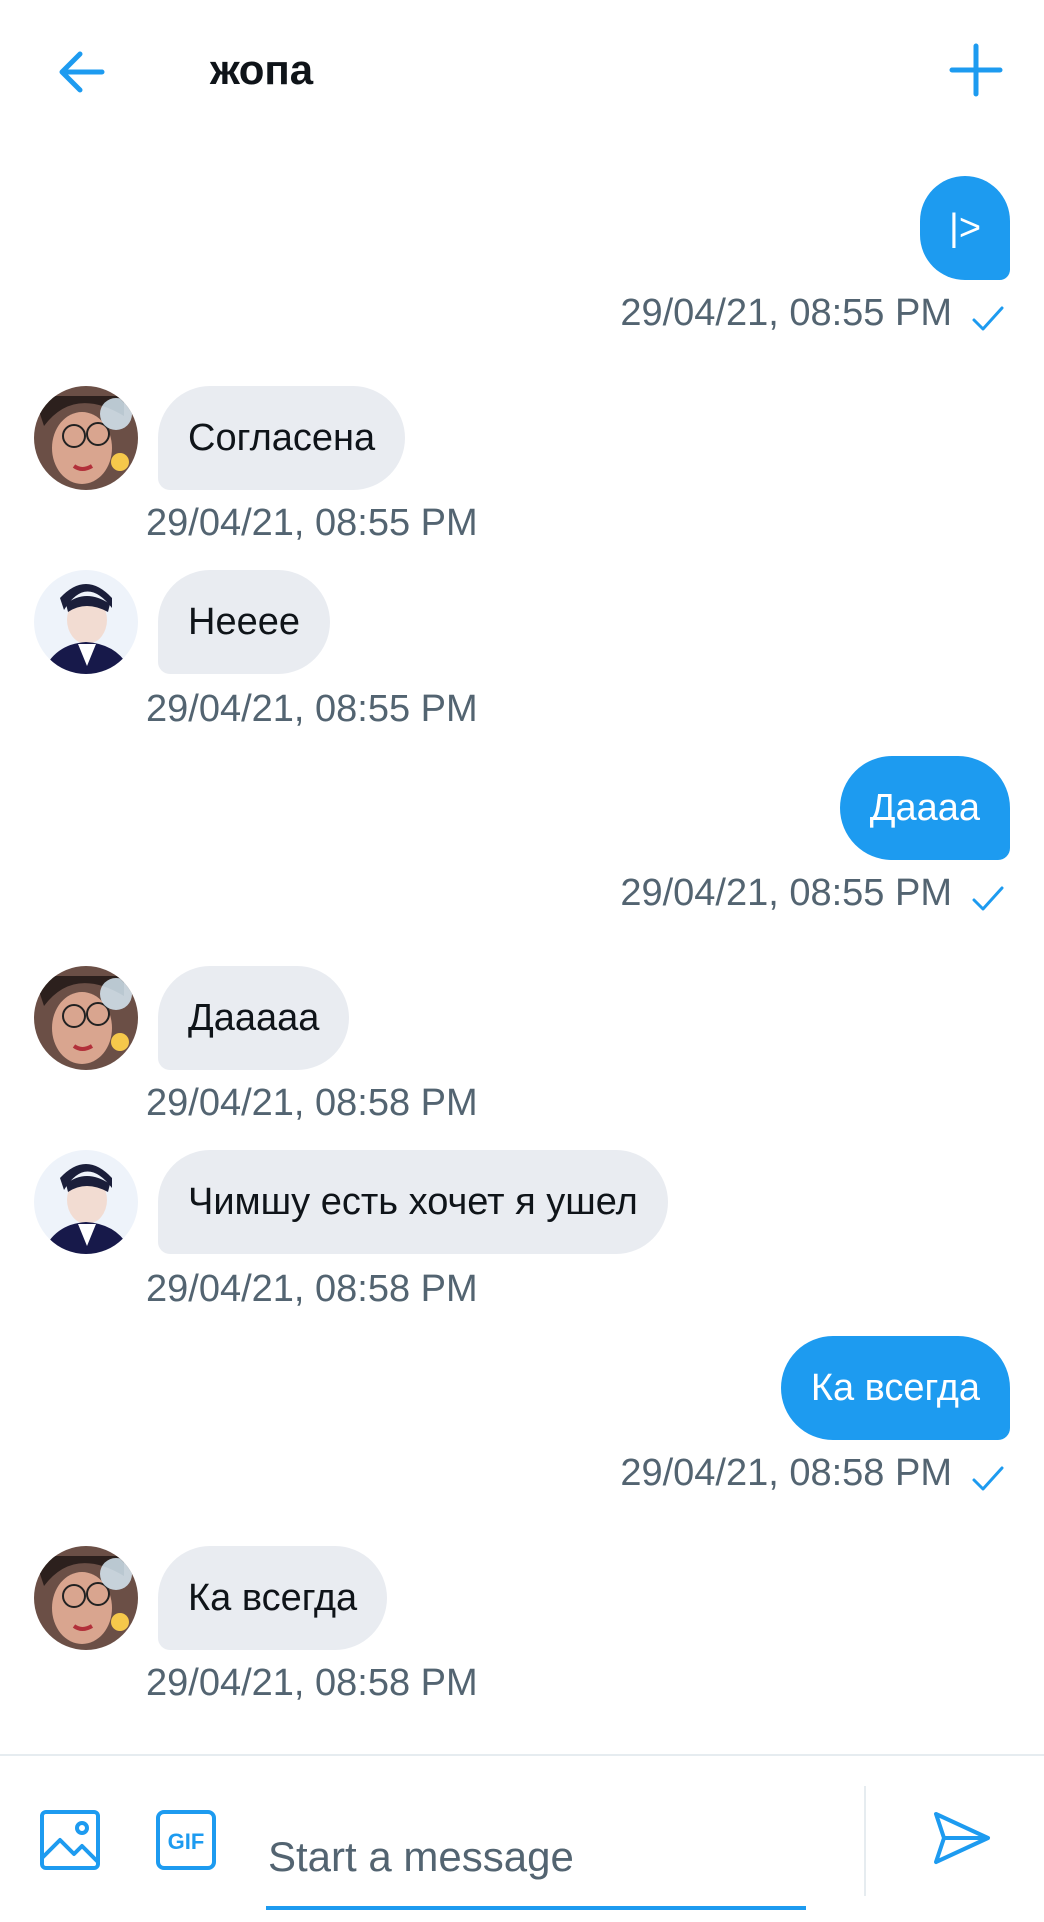 The image size is (1044, 1922). I want to click on arrow-left-icon, so click(82, 72).